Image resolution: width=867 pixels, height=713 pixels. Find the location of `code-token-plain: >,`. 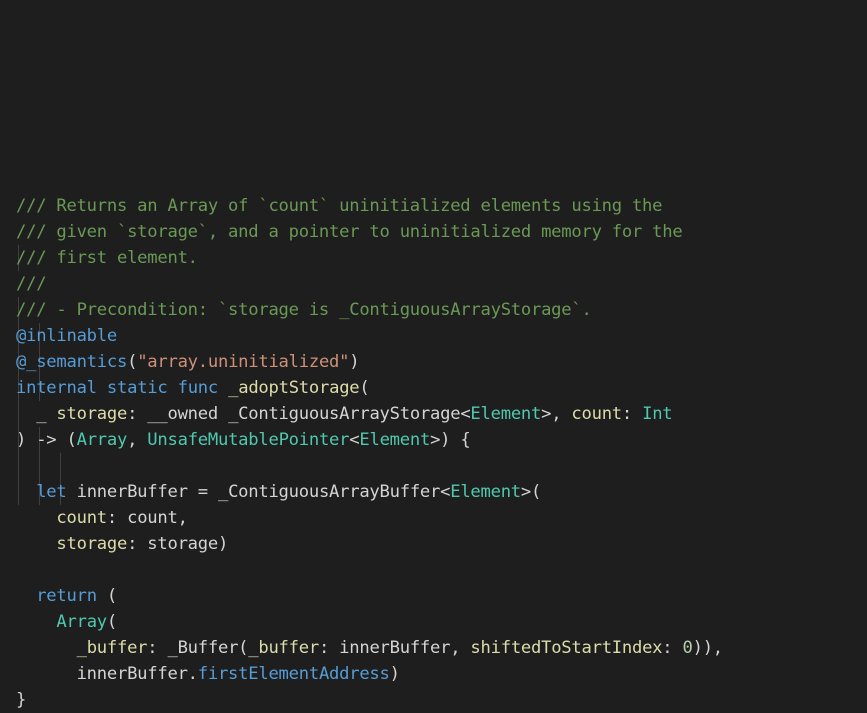

code-token-plain: >, is located at coordinates (556, 414).